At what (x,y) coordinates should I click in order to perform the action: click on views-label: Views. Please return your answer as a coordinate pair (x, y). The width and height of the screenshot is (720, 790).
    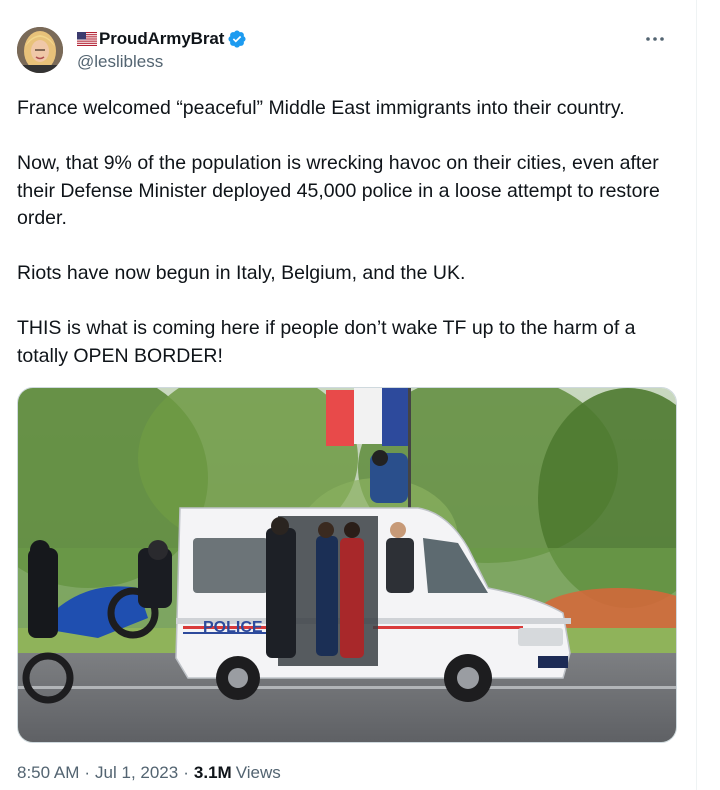
    Looking at the image, I should click on (258, 772).